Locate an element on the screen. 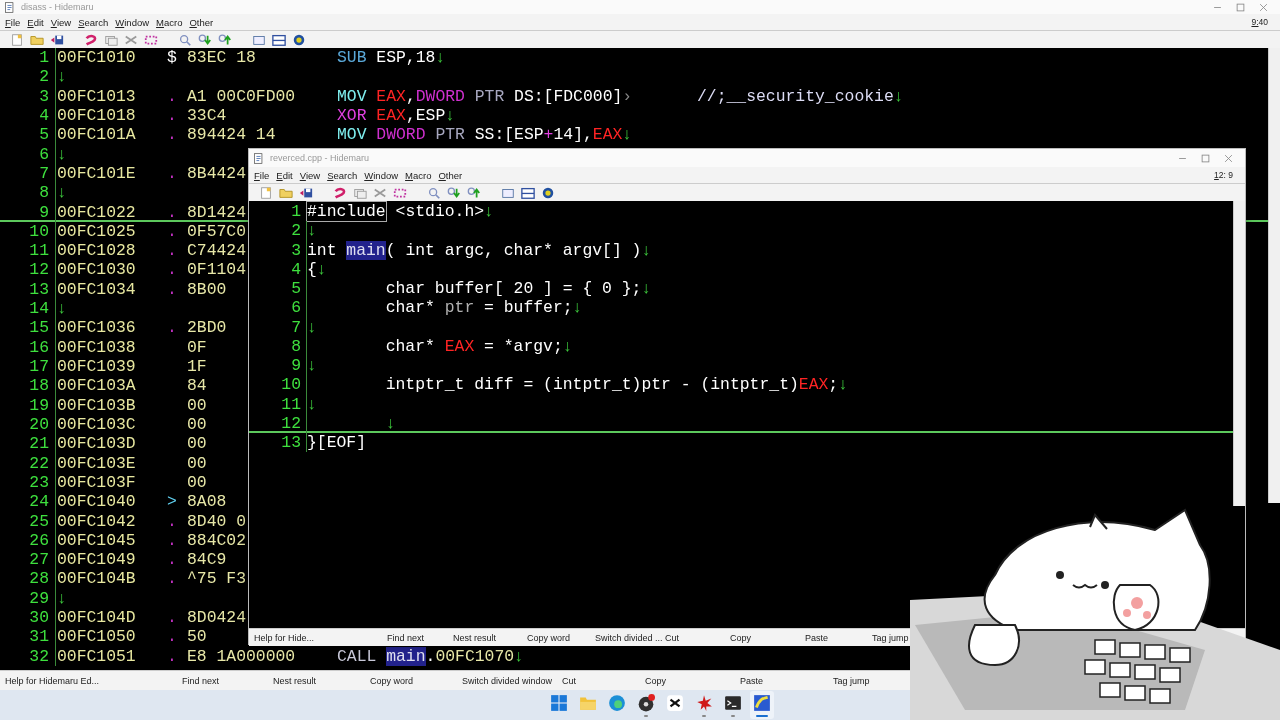 The width and height of the screenshot is (1280, 720). address-text: 00FC1034 is located at coordinates (96, 289).